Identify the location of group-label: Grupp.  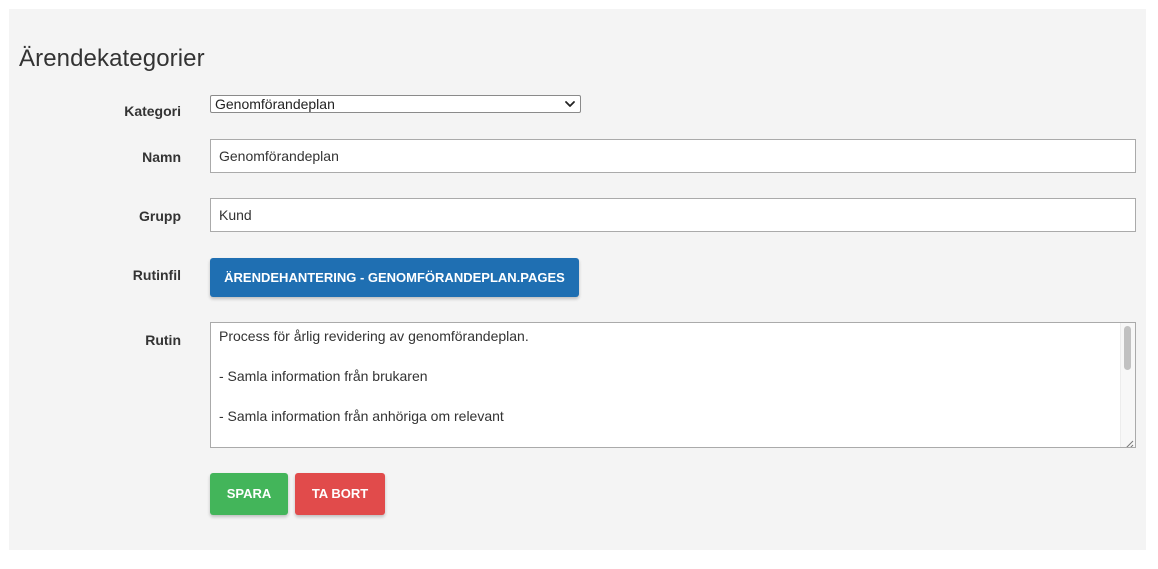
(160, 216).